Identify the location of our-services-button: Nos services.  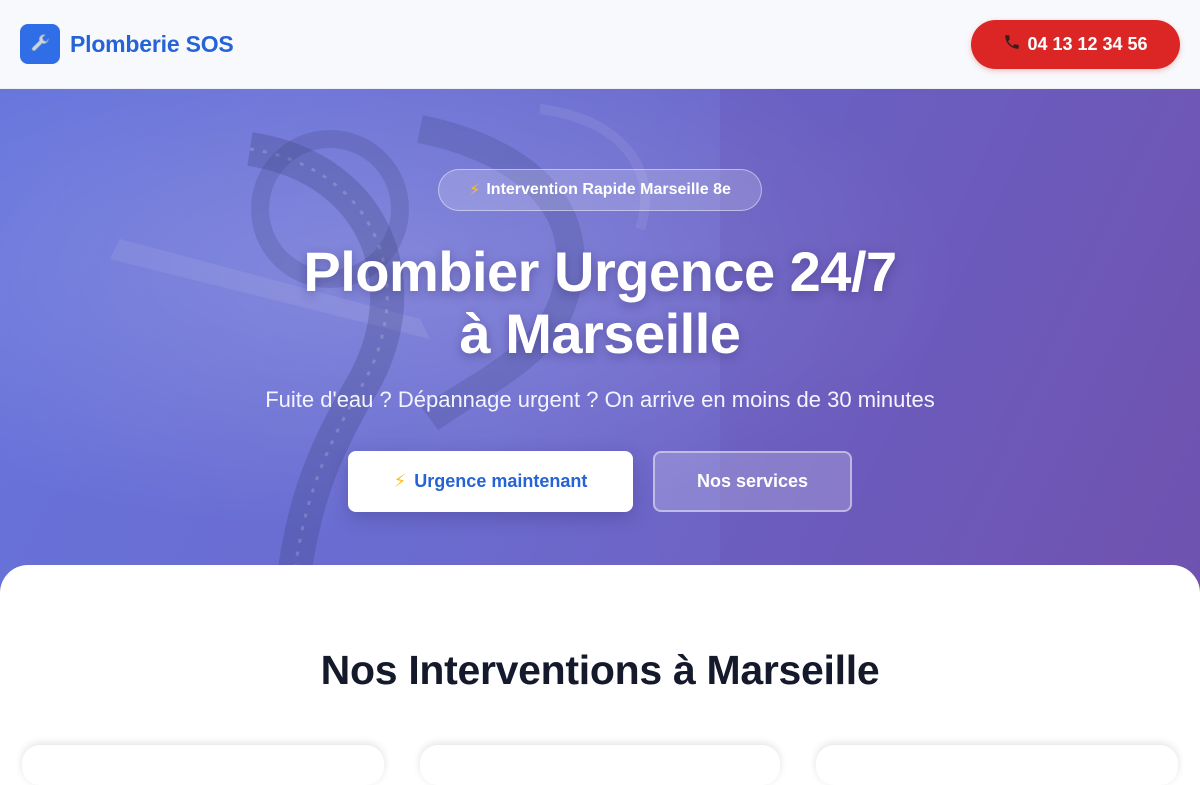
(752, 481).